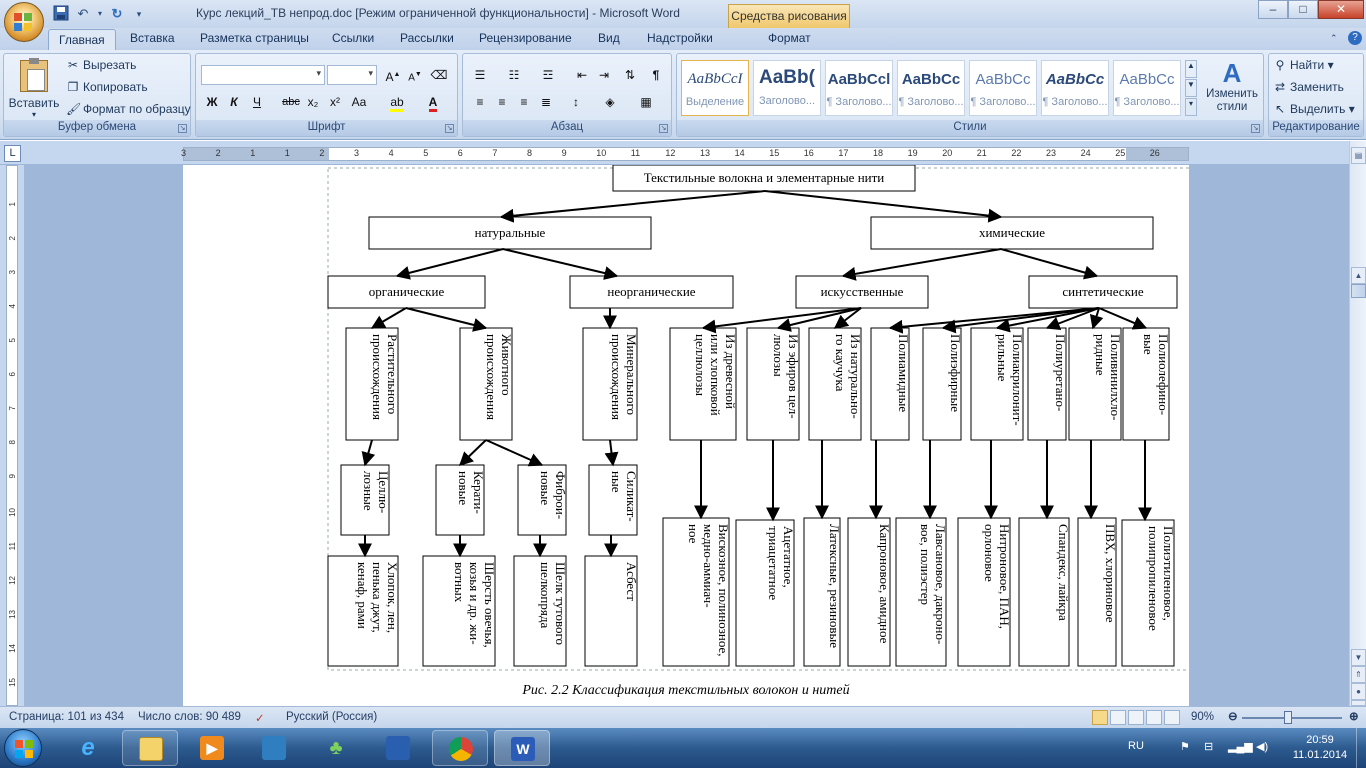  I want to click on tab-view: Вид, so click(609, 38).